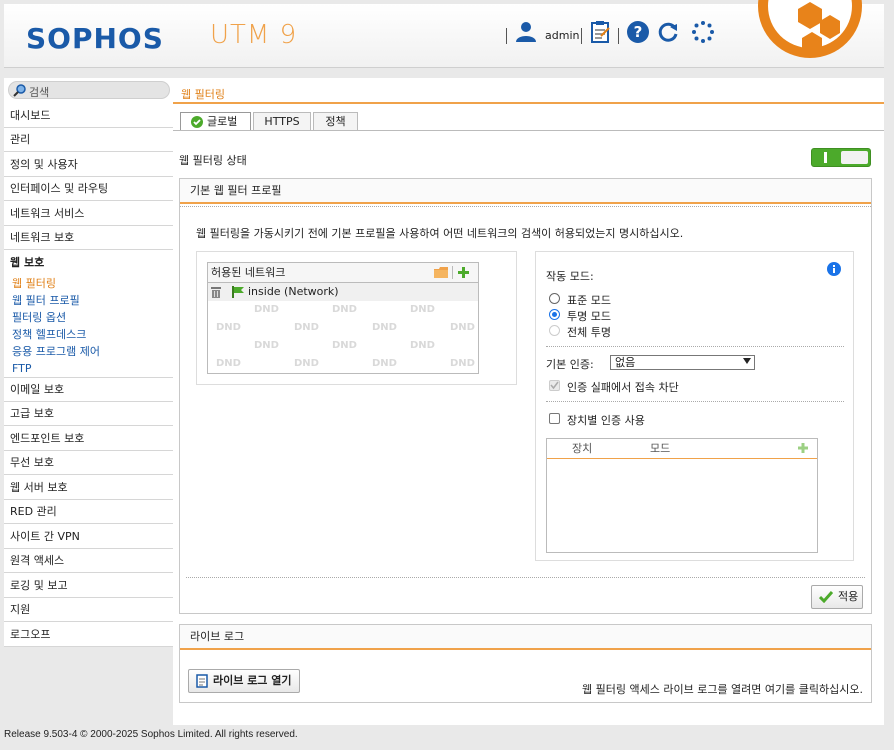 The image size is (894, 750). What do you see at coordinates (526, 32) in the screenshot?
I see `user-icon` at bounding box center [526, 32].